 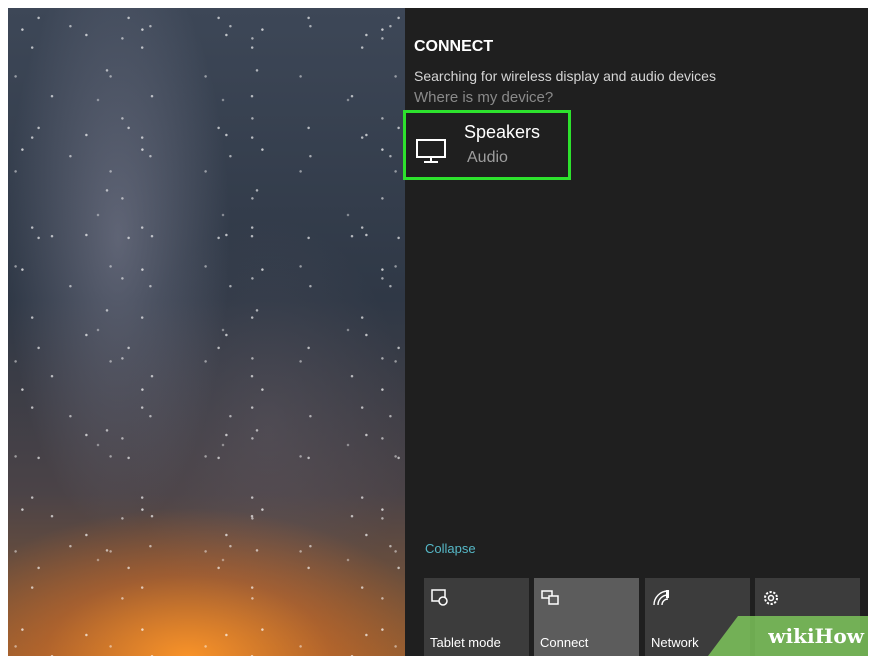 What do you see at coordinates (550, 597) in the screenshot?
I see `connect-icon` at bounding box center [550, 597].